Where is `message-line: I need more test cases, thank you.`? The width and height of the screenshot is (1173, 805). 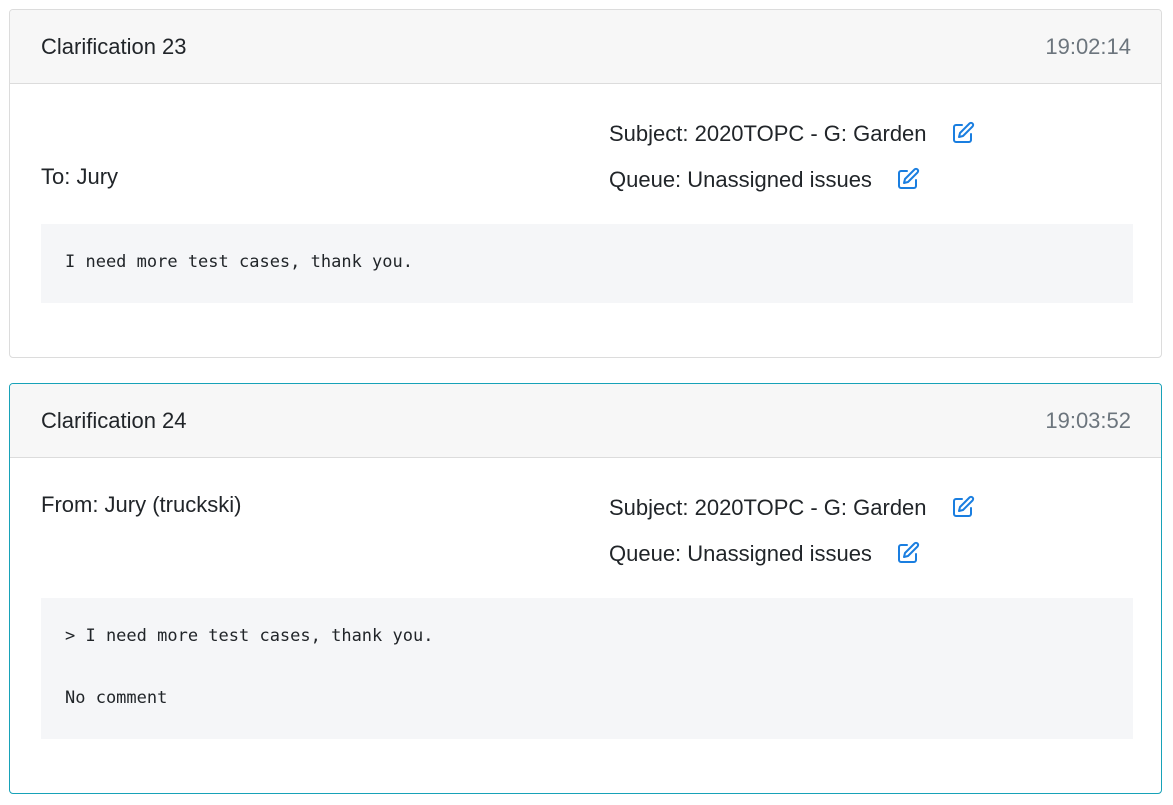 message-line: I need more test cases, thank you. is located at coordinates (239, 262).